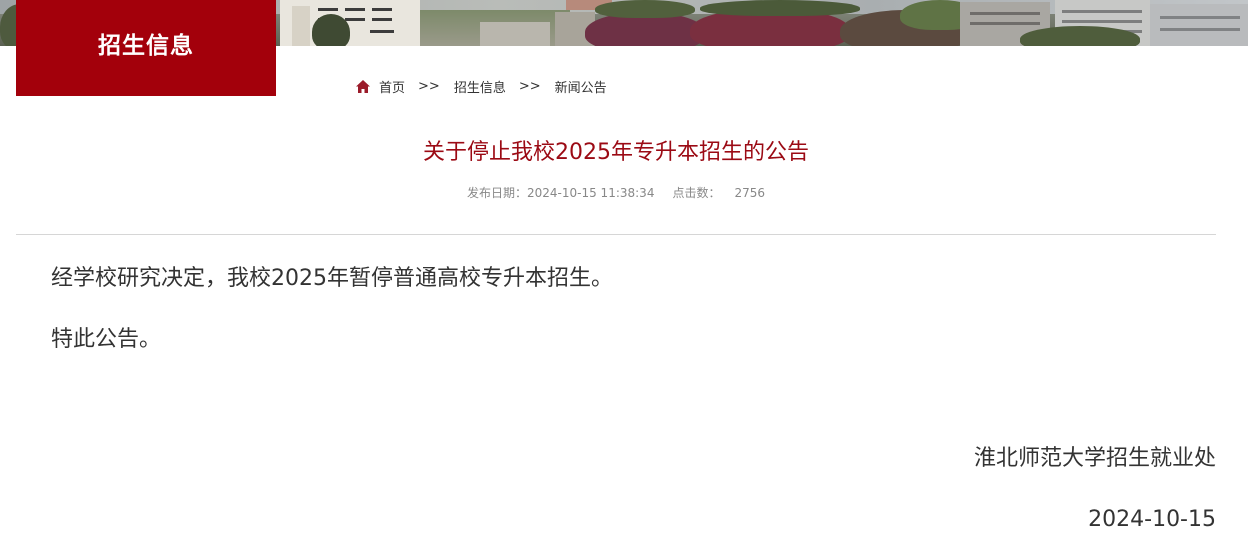 The height and width of the screenshot is (550, 1248). What do you see at coordinates (332, 278) in the screenshot?
I see `article-paragraph: 经学校研究决定，我校2025年暂停普通高校专升本招生。` at bounding box center [332, 278].